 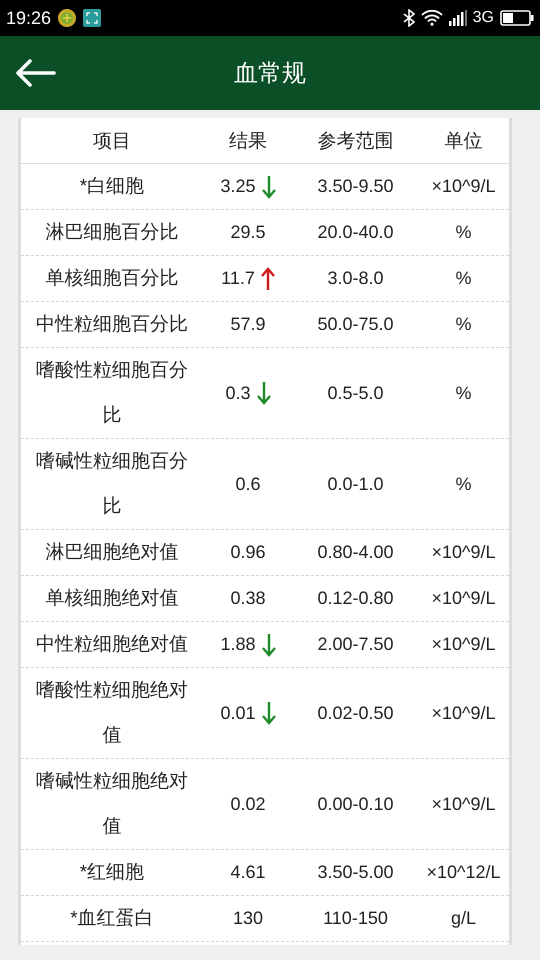 I want to click on reference-range: 0.00-0.10, so click(x=355, y=804).